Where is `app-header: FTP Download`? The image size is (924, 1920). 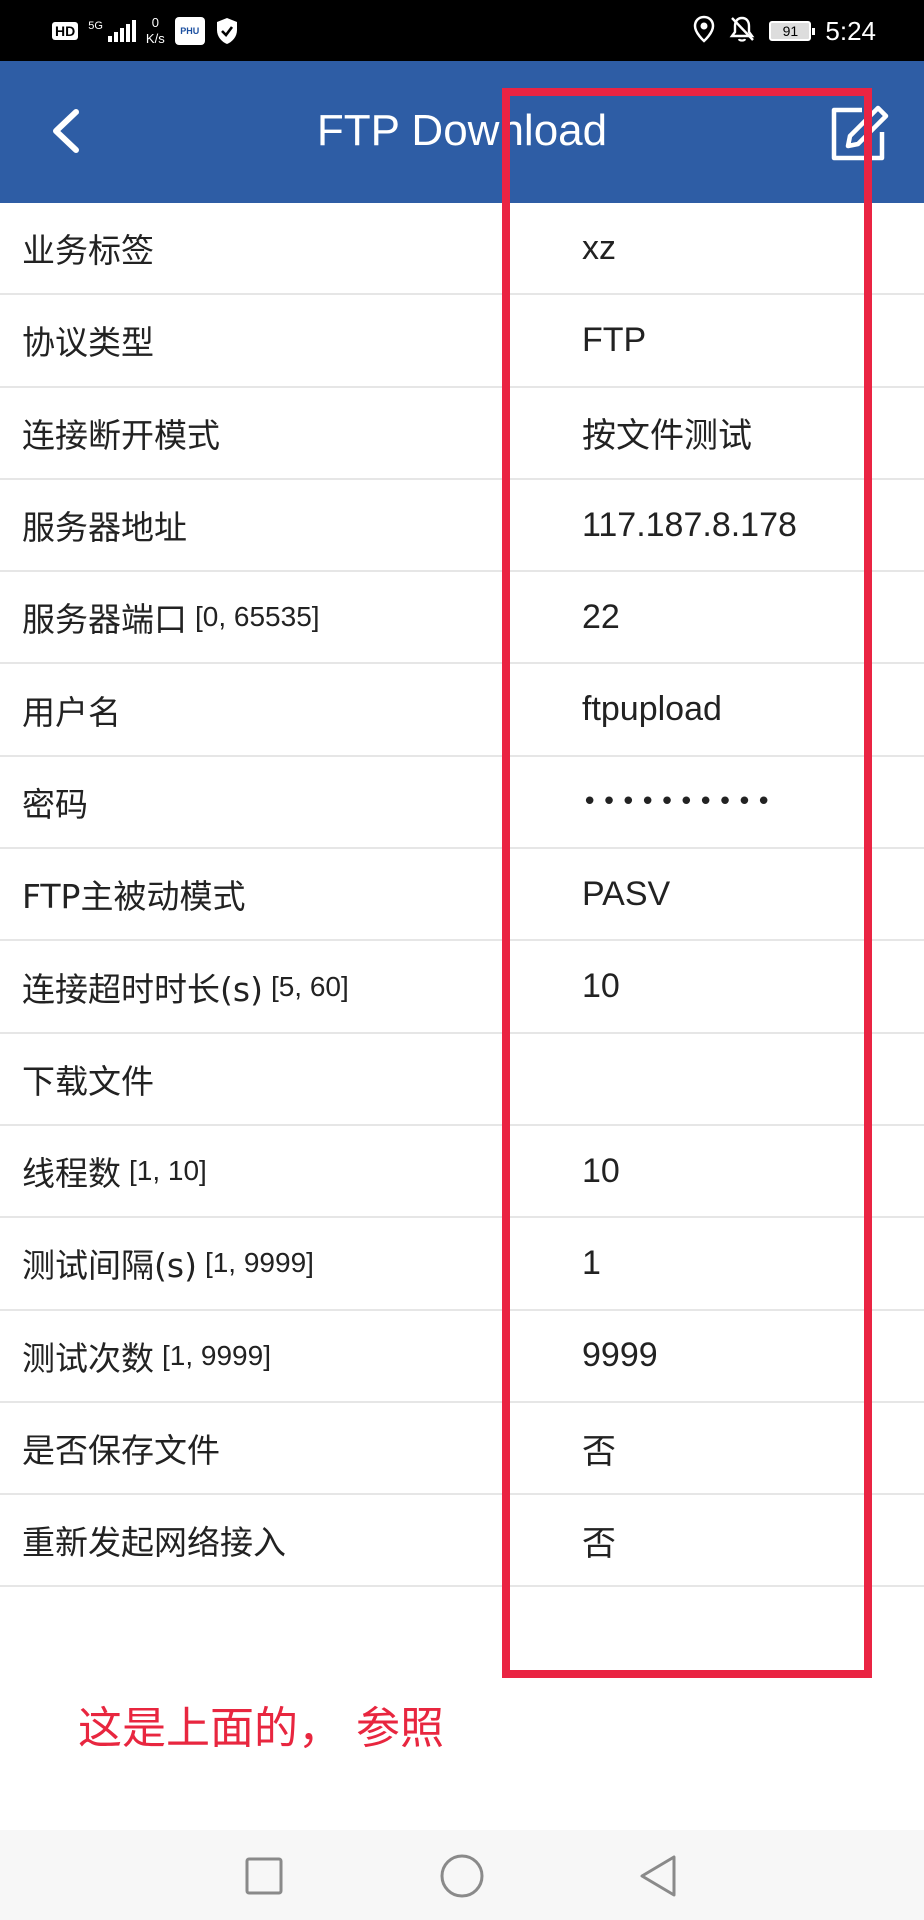 app-header: FTP Download is located at coordinates (462, 132).